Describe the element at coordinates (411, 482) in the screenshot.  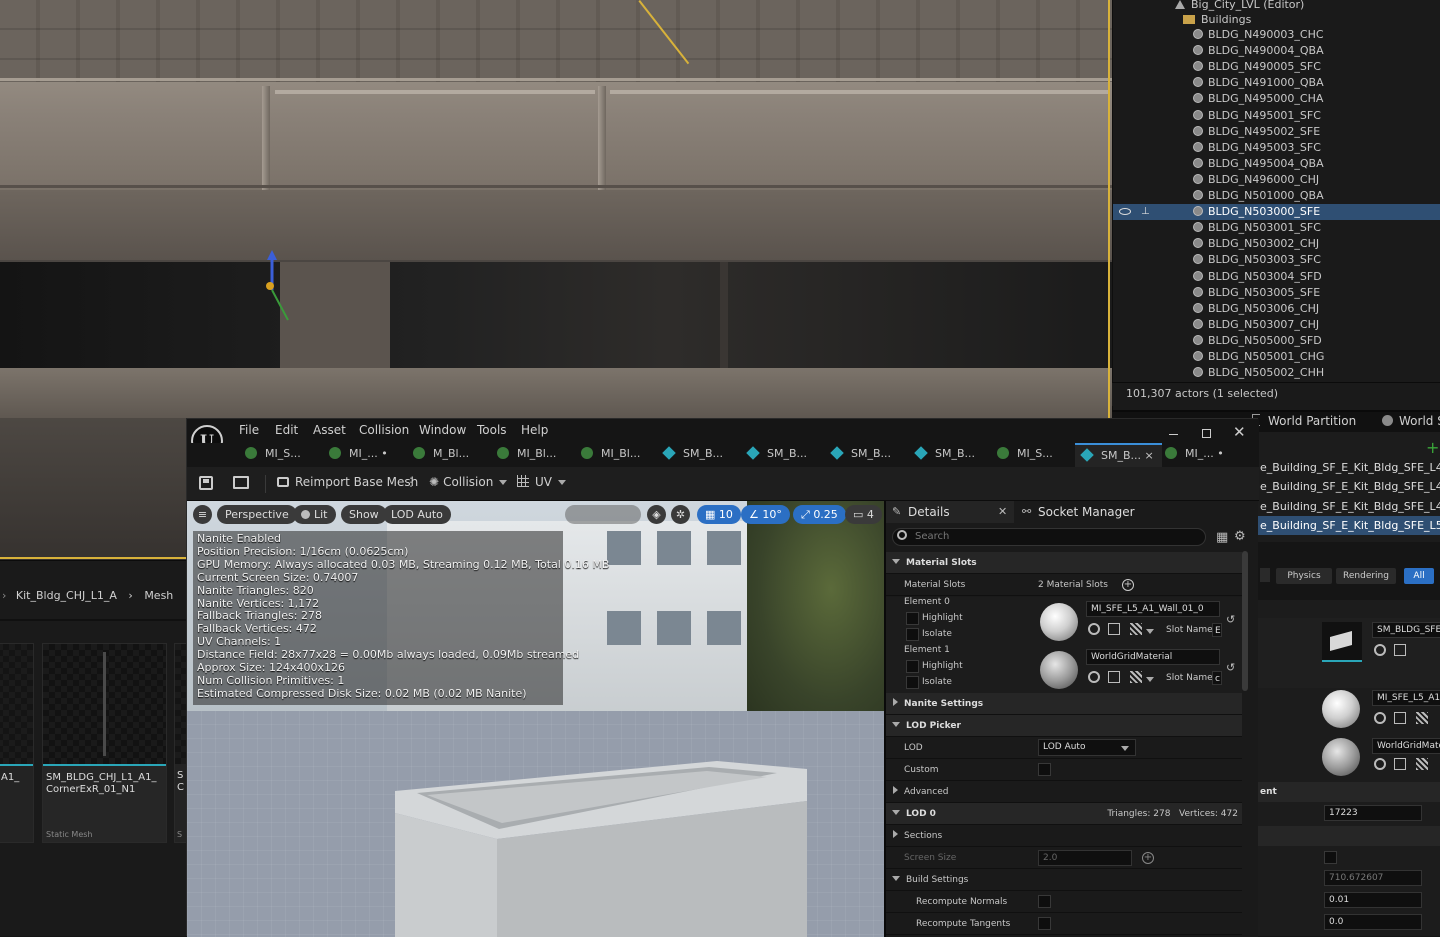
I see `more-options-icon: ⋮` at that location.